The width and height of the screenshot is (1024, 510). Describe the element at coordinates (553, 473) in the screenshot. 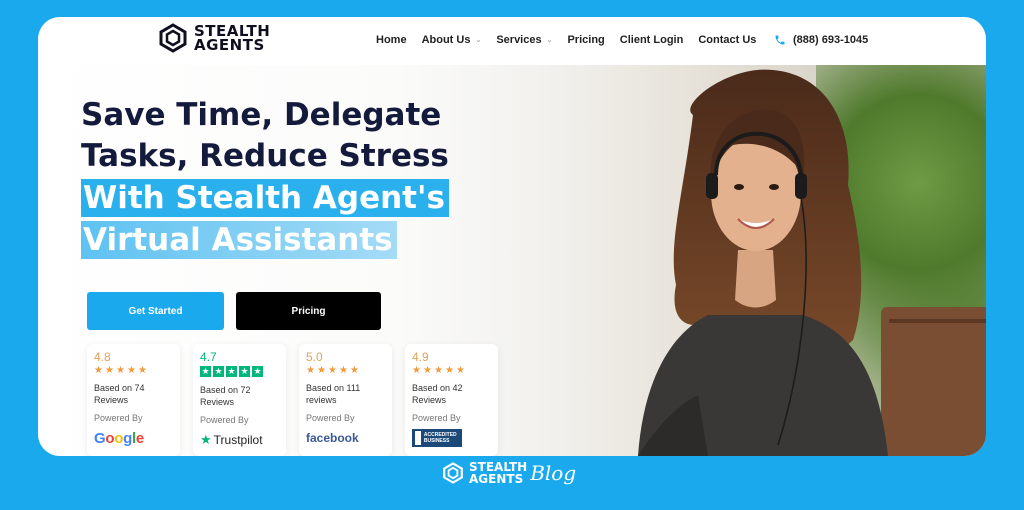

I see `blog-script-label: Blog` at that location.